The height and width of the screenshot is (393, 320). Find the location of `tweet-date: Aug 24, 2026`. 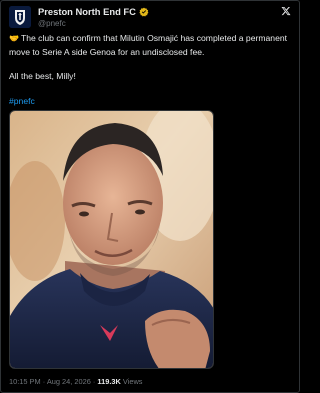

tweet-date: Aug 24, 2026 is located at coordinates (69, 381).